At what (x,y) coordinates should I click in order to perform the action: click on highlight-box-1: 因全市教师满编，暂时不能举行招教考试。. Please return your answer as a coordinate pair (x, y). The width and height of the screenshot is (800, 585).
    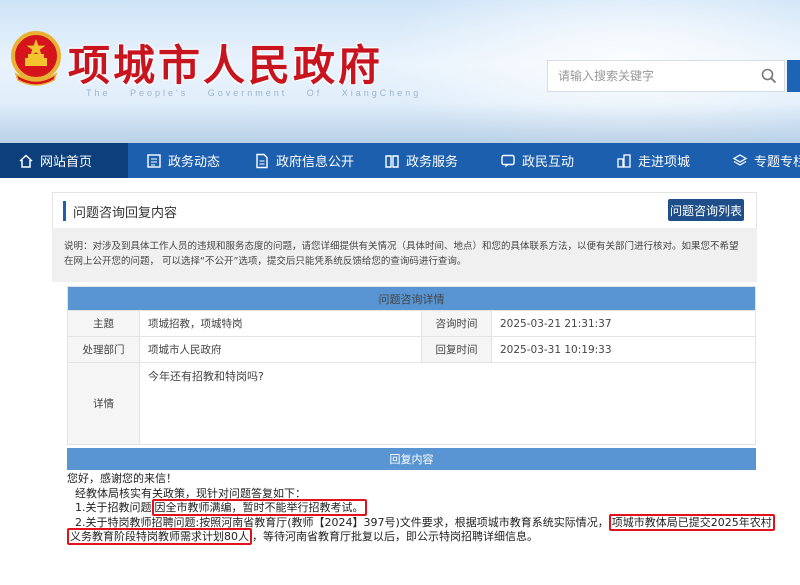
    Looking at the image, I should click on (259, 507).